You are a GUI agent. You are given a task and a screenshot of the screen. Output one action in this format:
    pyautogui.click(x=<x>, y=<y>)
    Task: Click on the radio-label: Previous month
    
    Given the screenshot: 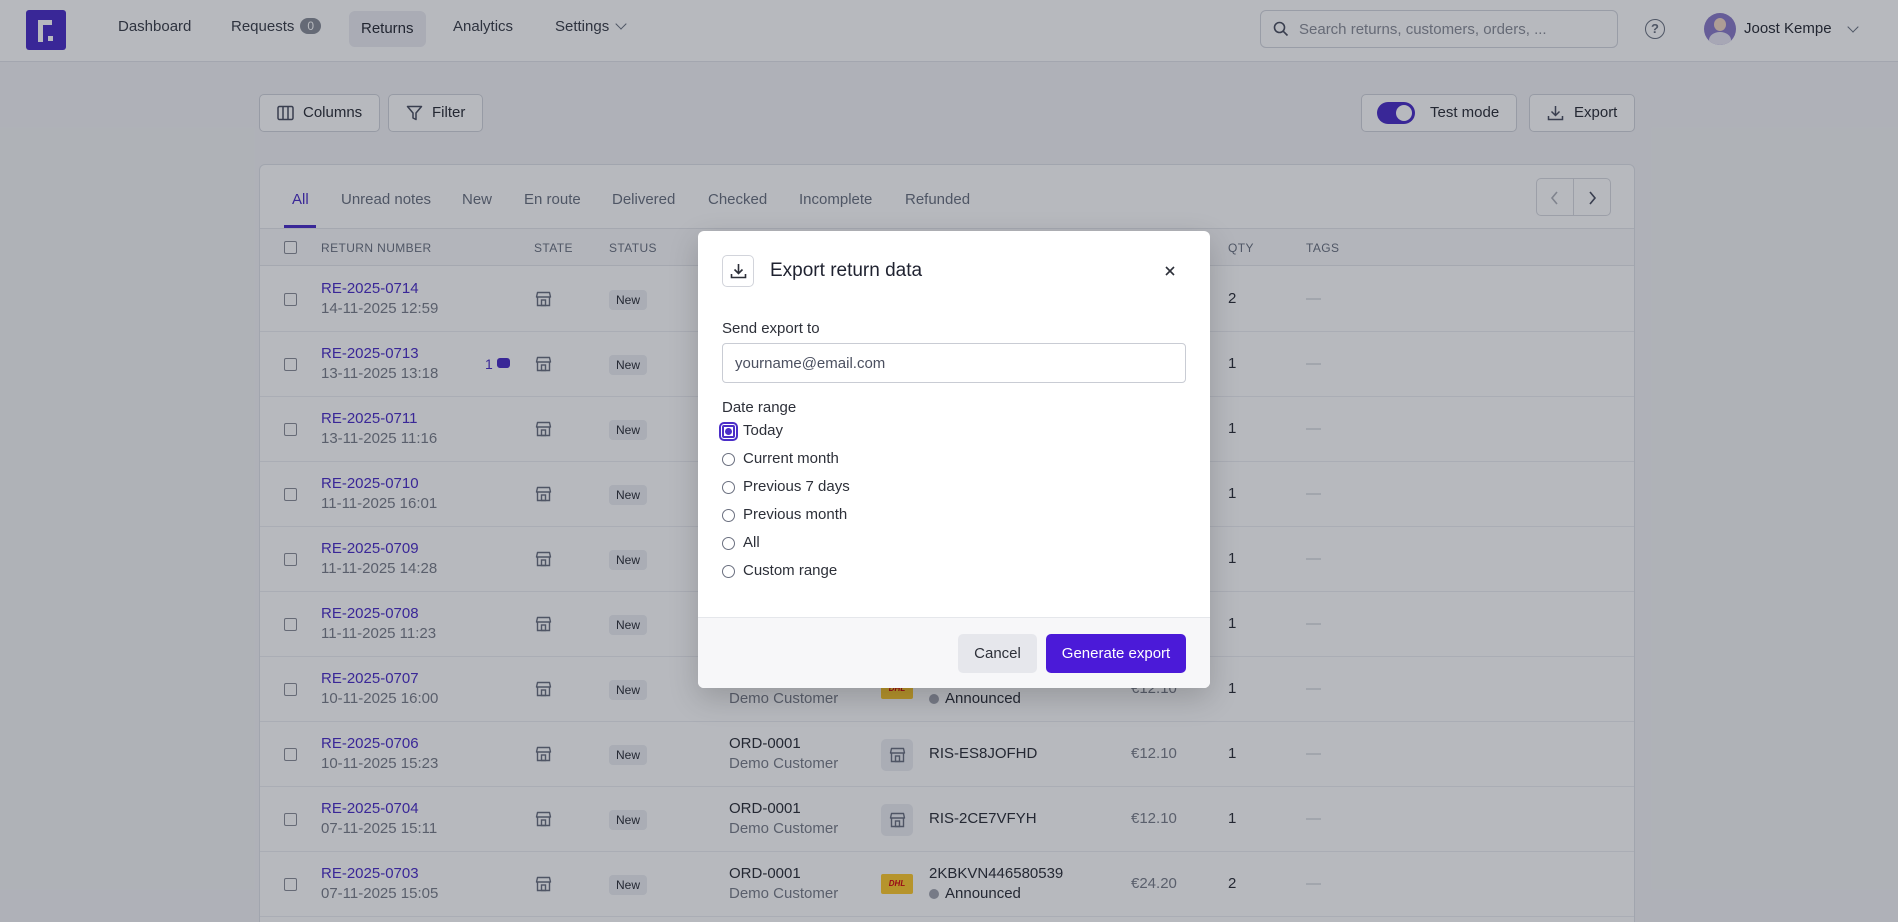 What is the action you would take?
    pyautogui.click(x=795, y=514)
    